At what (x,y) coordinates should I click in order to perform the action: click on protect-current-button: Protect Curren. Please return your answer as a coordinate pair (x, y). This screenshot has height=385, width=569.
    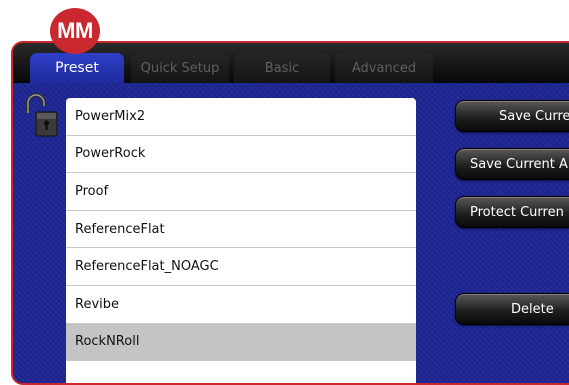
    Looking at the image, I should click on (512, 212).